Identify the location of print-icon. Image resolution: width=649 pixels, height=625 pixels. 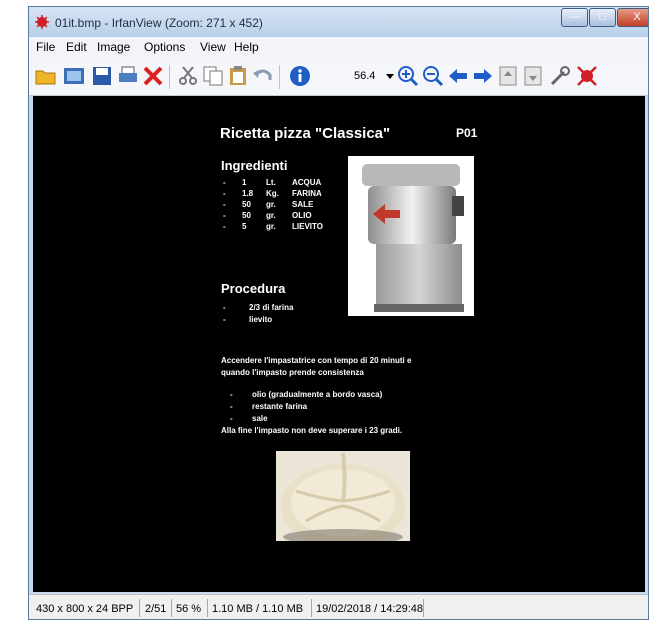
(128, 76).